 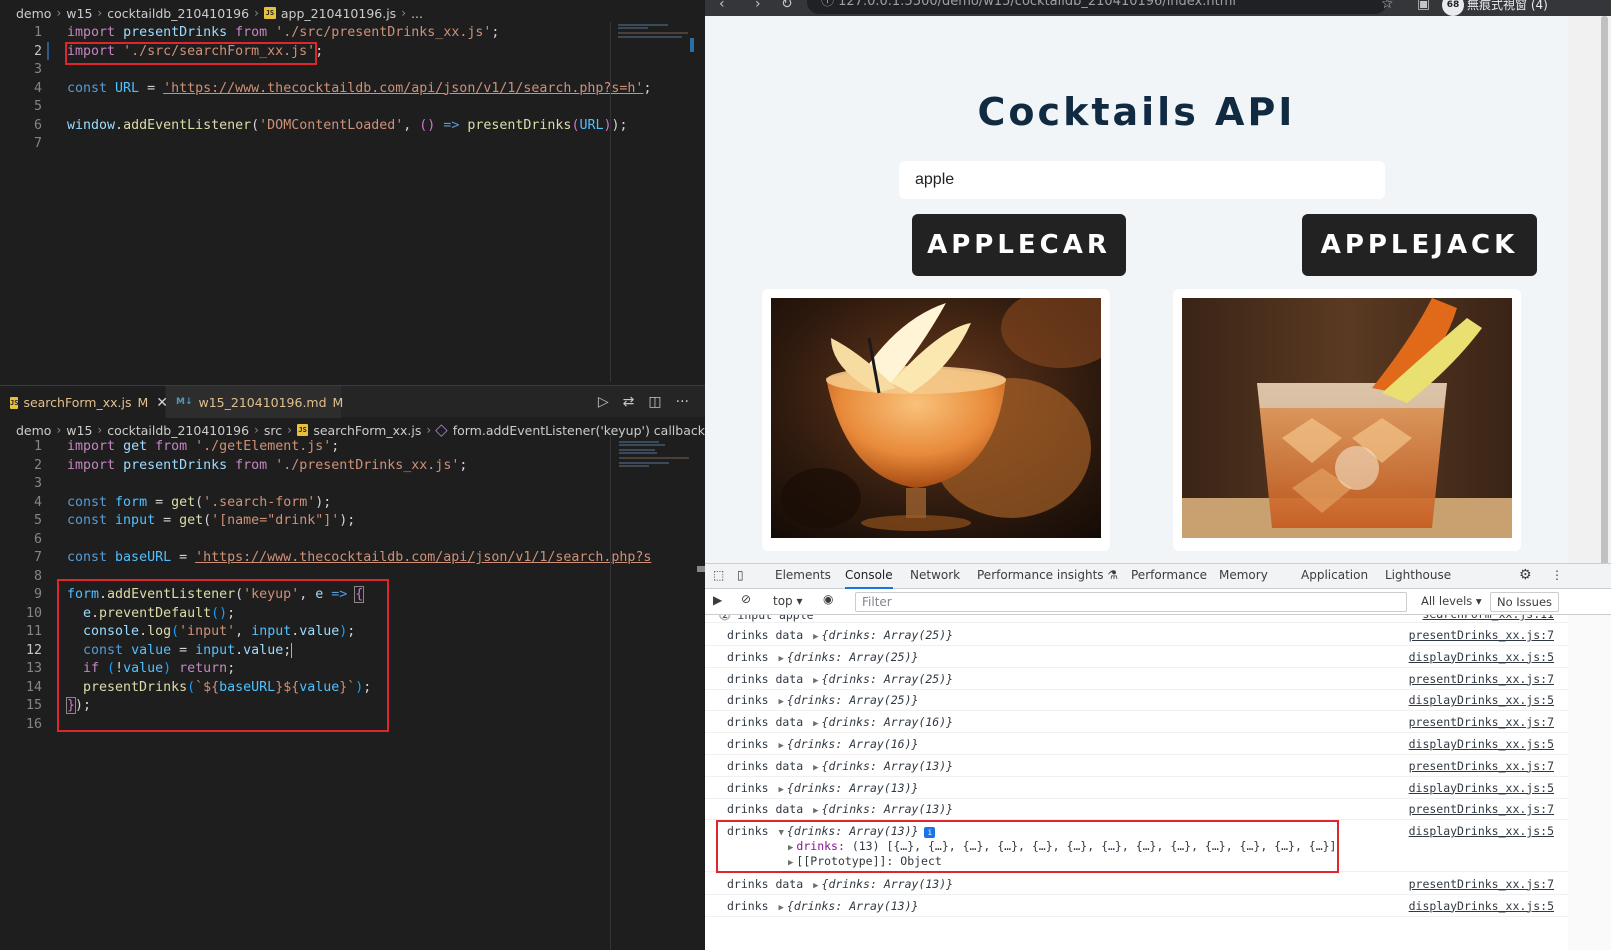 I want to click on issues-button: No Issues, so click(x=1525, y=602).